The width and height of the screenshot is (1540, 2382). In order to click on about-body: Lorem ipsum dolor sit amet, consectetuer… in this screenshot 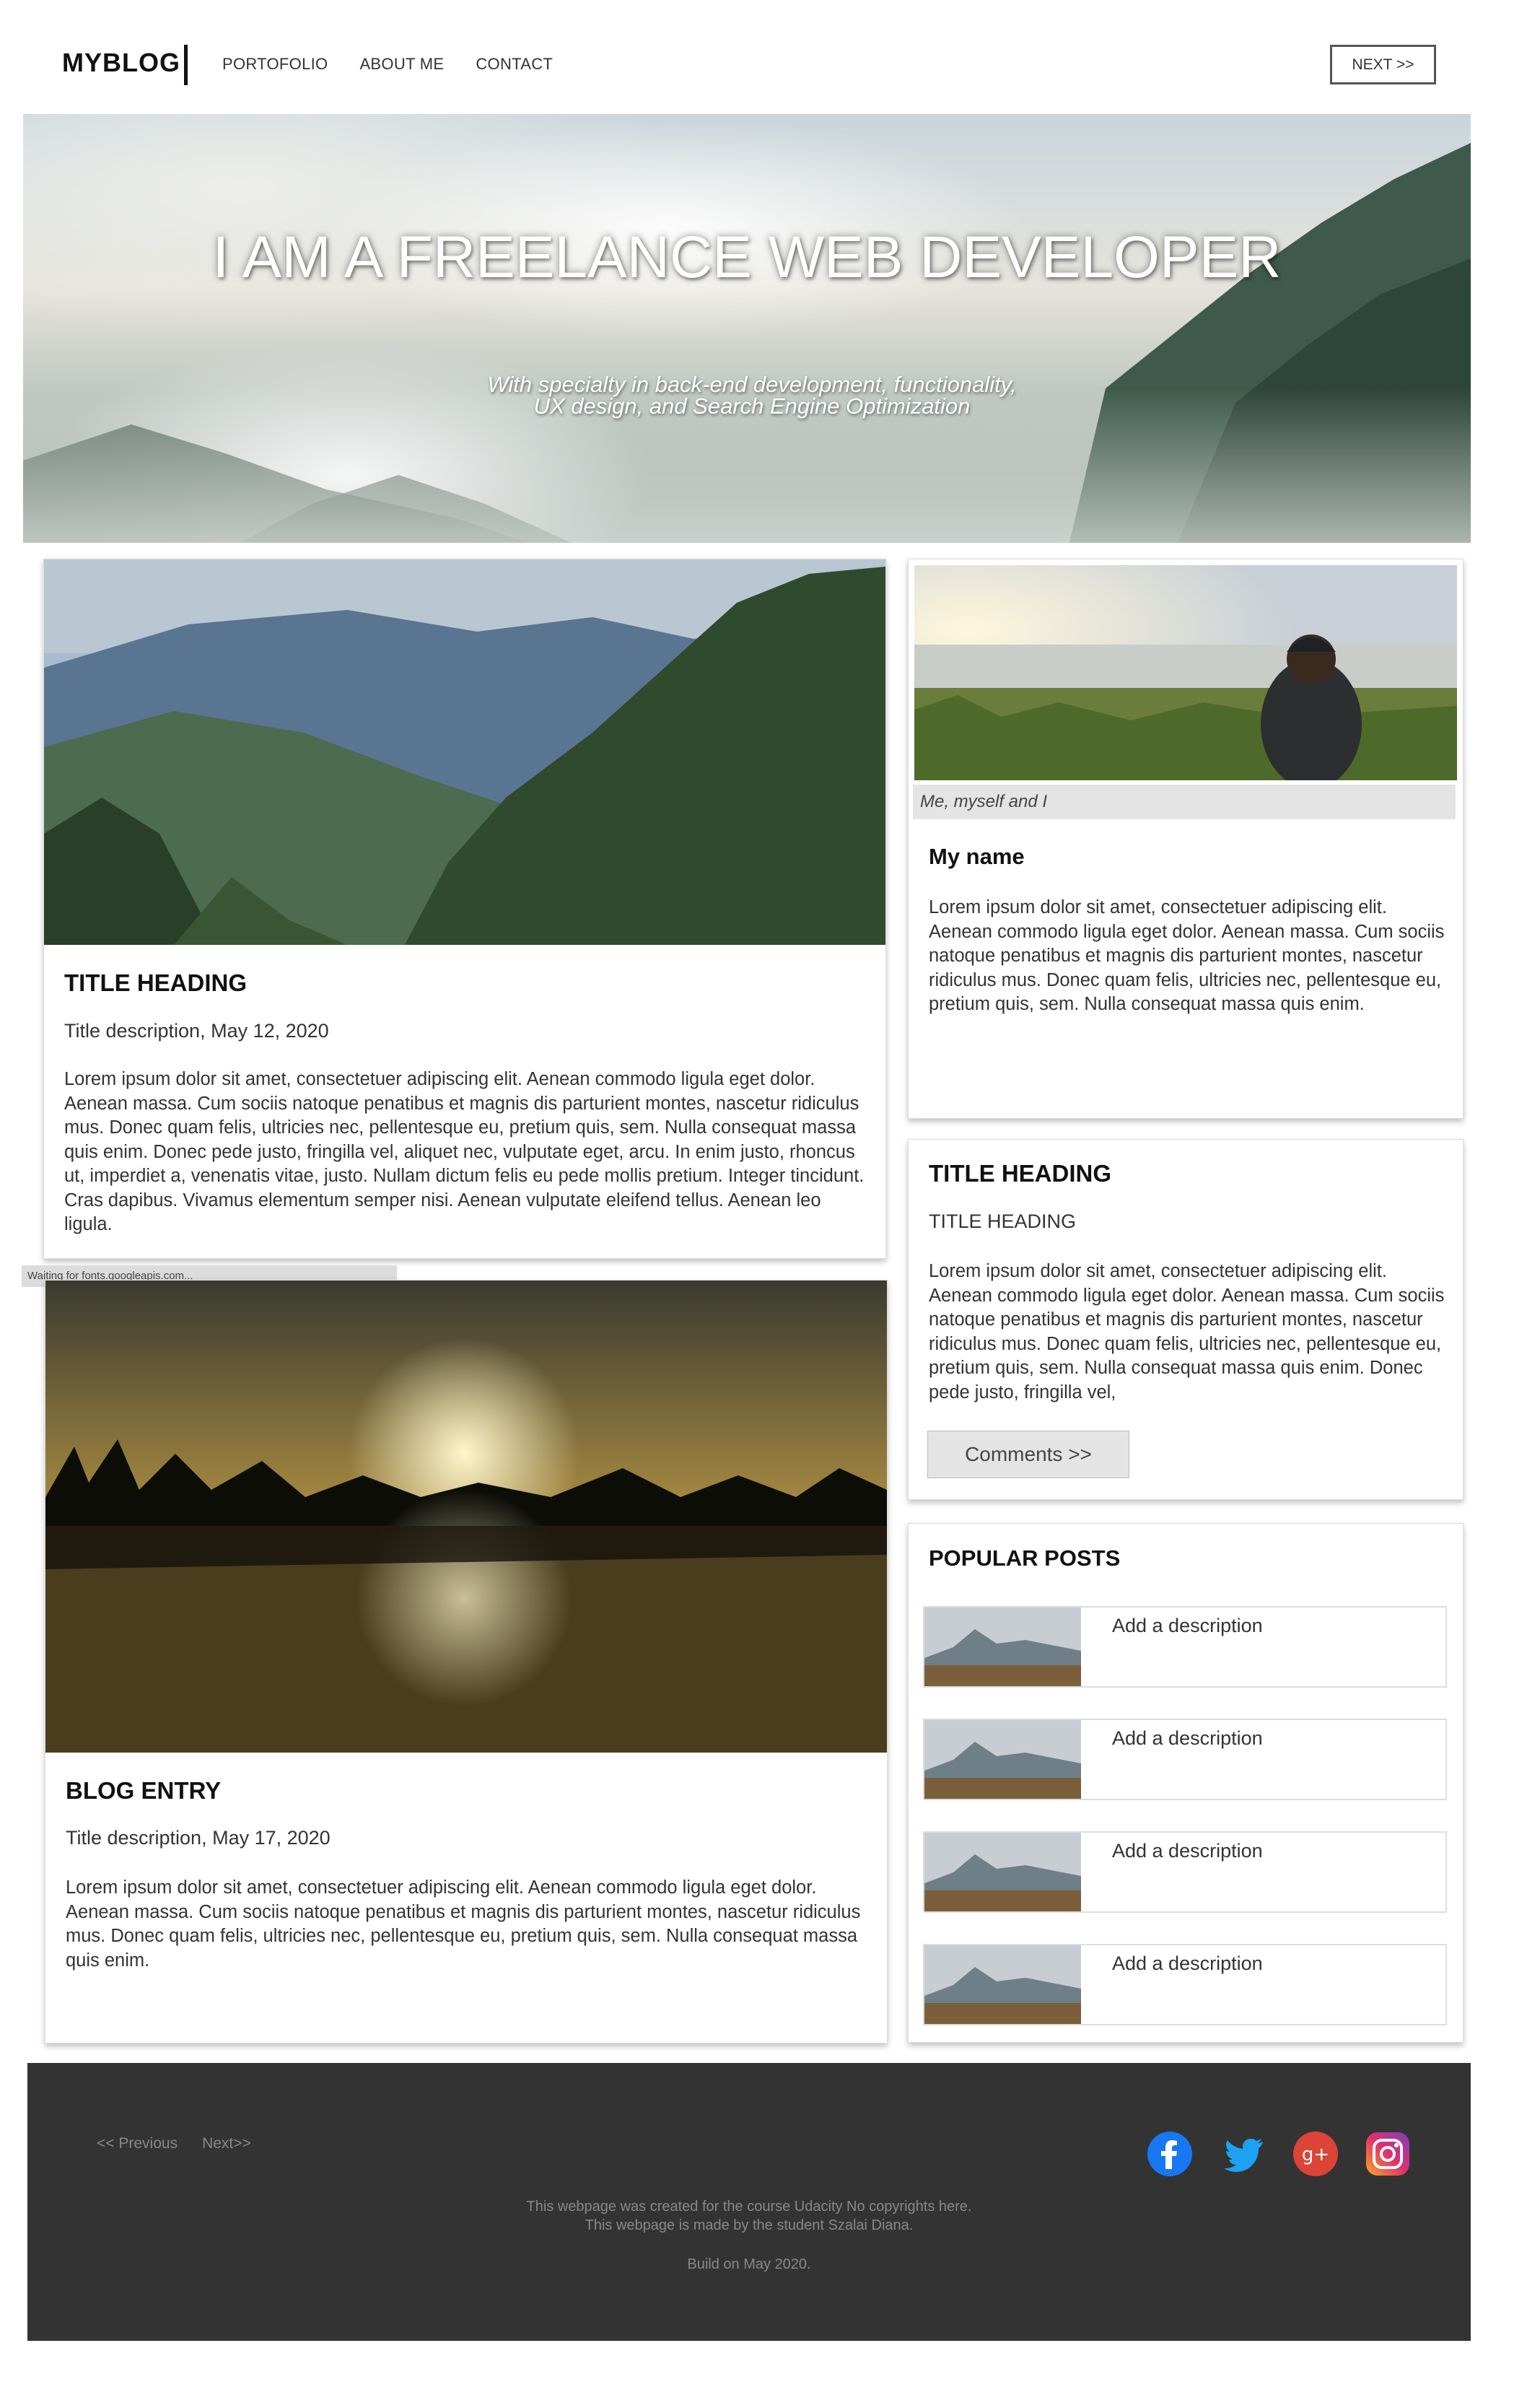, I will do `click(1187, 955)`.